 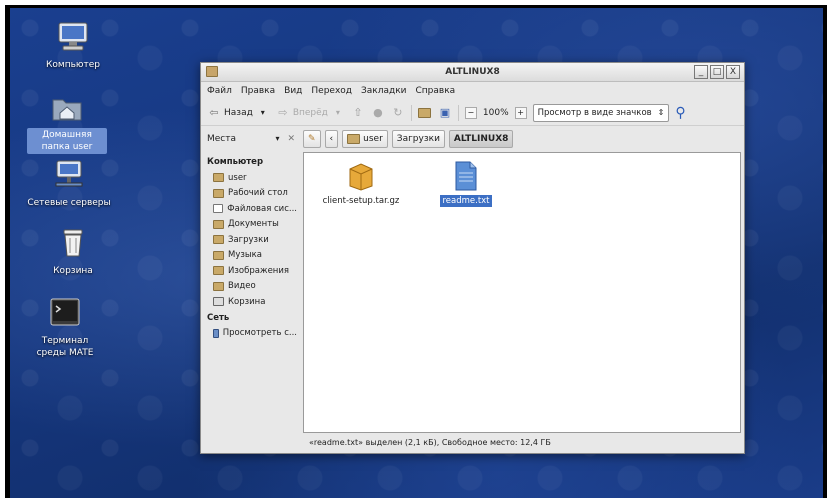 What do you see at coordinates (358, 113) in the screenshot?
I see `up-arrow-icon: ⇧` at bounding box center [358, 113].